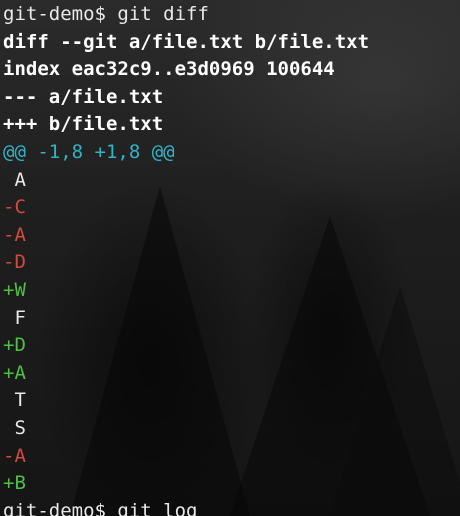 The image size is (460, 516). Describe the element at coordinates (14, 207) in the screenshot. I see `deleted-line: -C` at that location.